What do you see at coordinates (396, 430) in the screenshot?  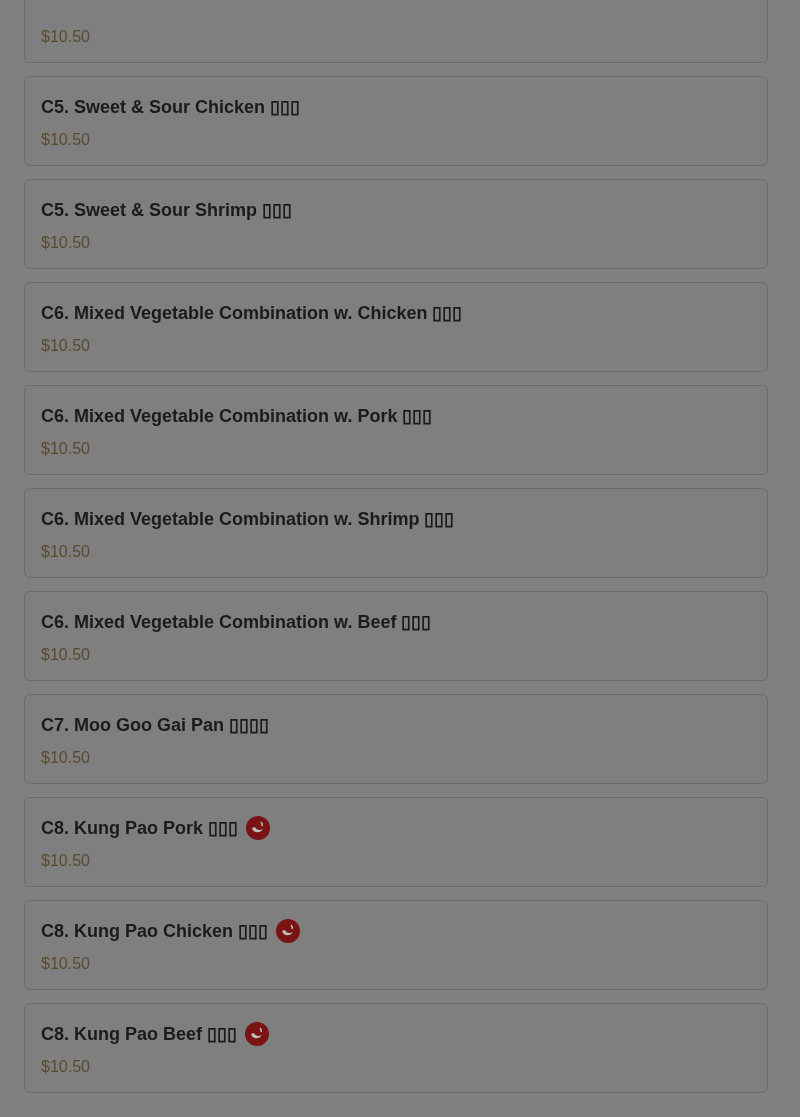 I see `menu-item-card: C6. Mixed Vegetable Combination w. Pork ▯▯▯ $10.50` at bounding box center [396, 430].